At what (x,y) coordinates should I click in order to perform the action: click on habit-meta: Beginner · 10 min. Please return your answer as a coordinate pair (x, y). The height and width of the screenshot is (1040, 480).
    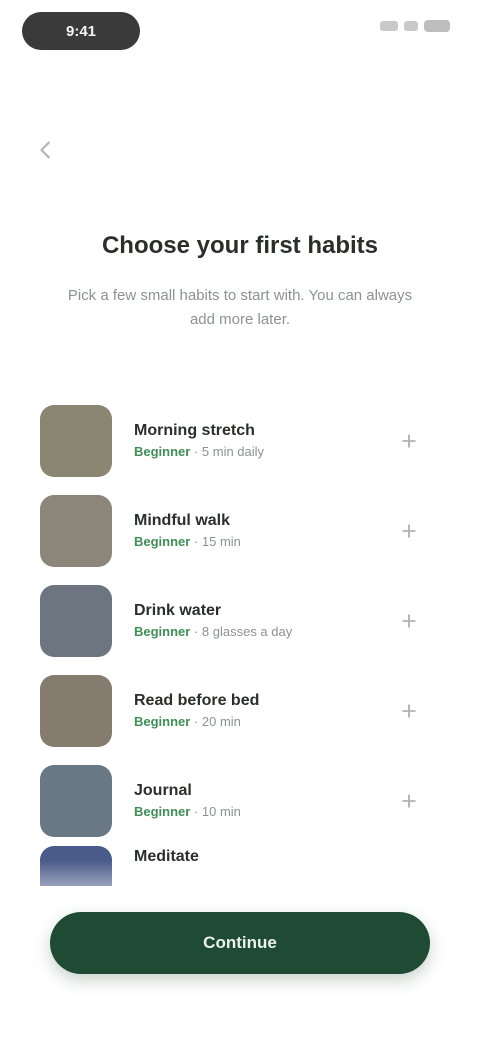
    Looking at the image, I should click on (258, 812).